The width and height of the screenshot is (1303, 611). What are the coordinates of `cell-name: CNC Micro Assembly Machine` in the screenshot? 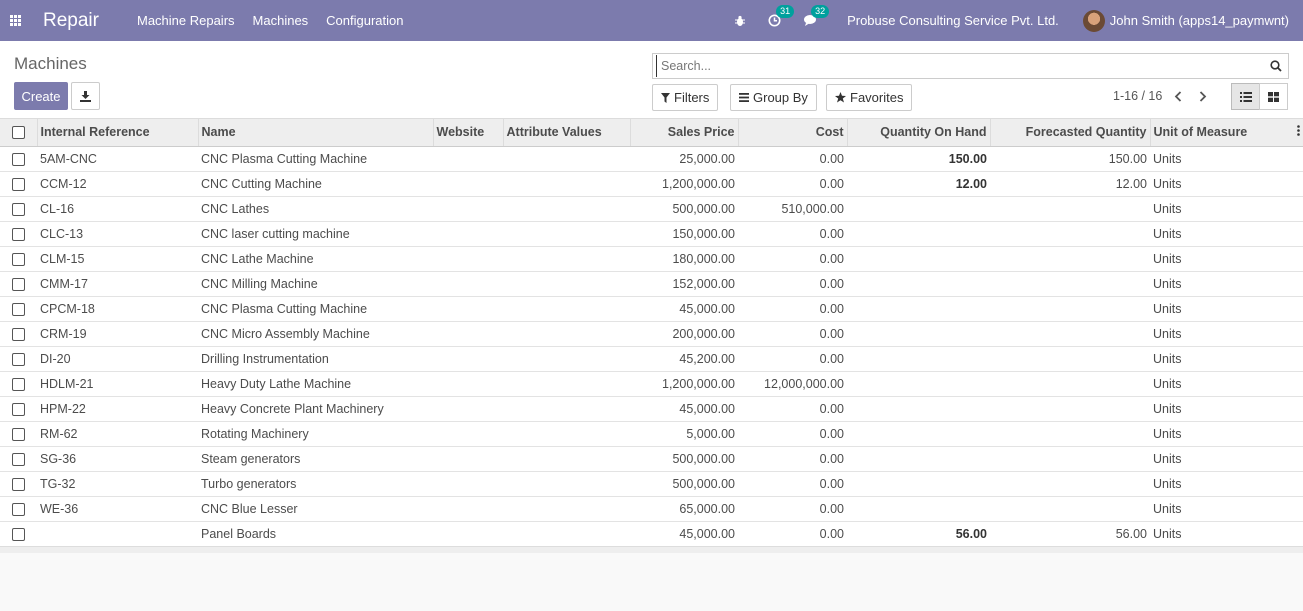 It's located at (315, 333).